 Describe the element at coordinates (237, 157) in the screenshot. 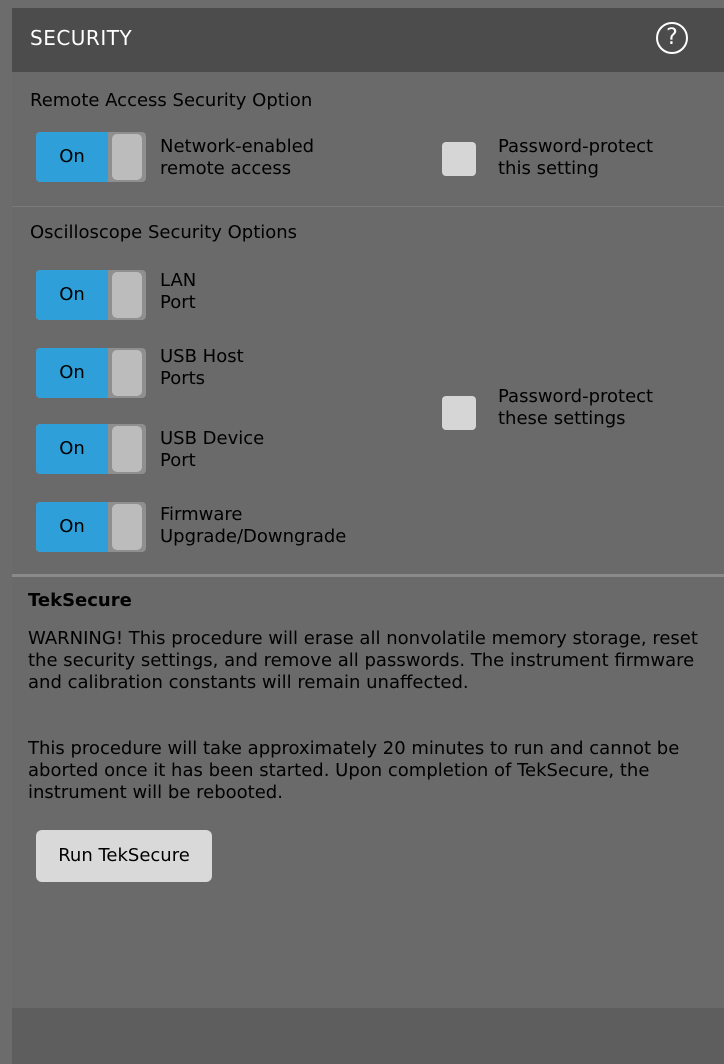

I see `network-remote-access-label: Network-enabled remote access` at that location.